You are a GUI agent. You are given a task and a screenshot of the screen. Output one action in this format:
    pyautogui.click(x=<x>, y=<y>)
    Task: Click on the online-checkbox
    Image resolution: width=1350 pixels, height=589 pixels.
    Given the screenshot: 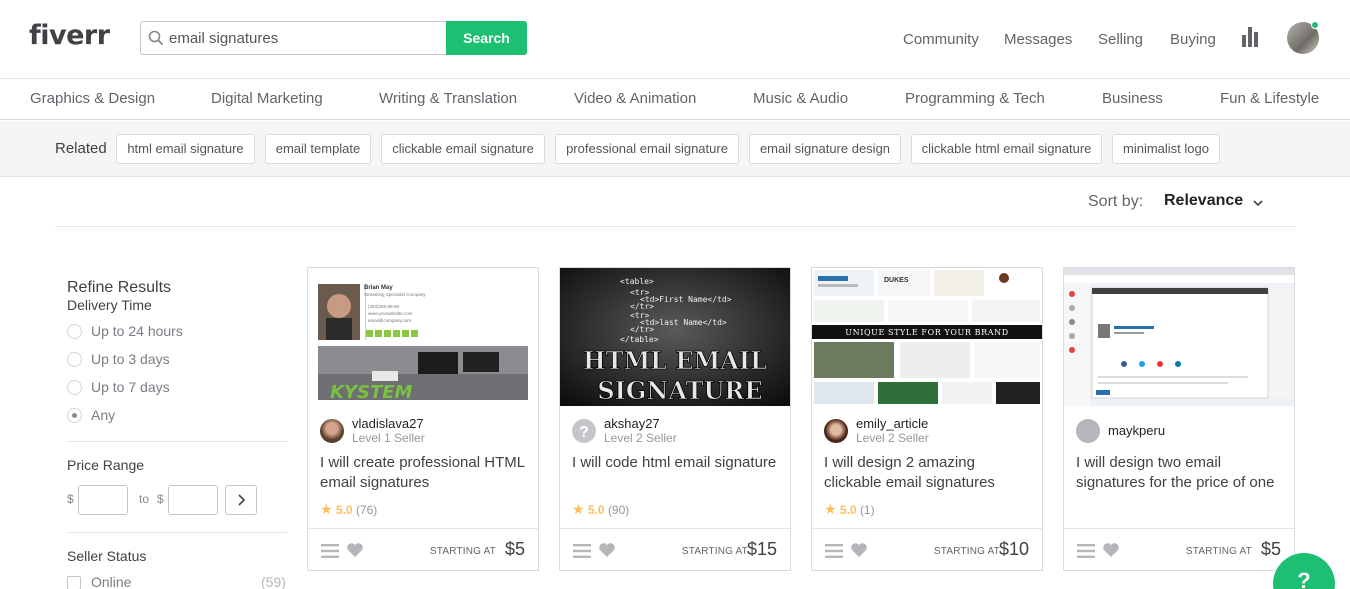 What is the action you would take?
    pyautogui.click(x=74, y=582)
    